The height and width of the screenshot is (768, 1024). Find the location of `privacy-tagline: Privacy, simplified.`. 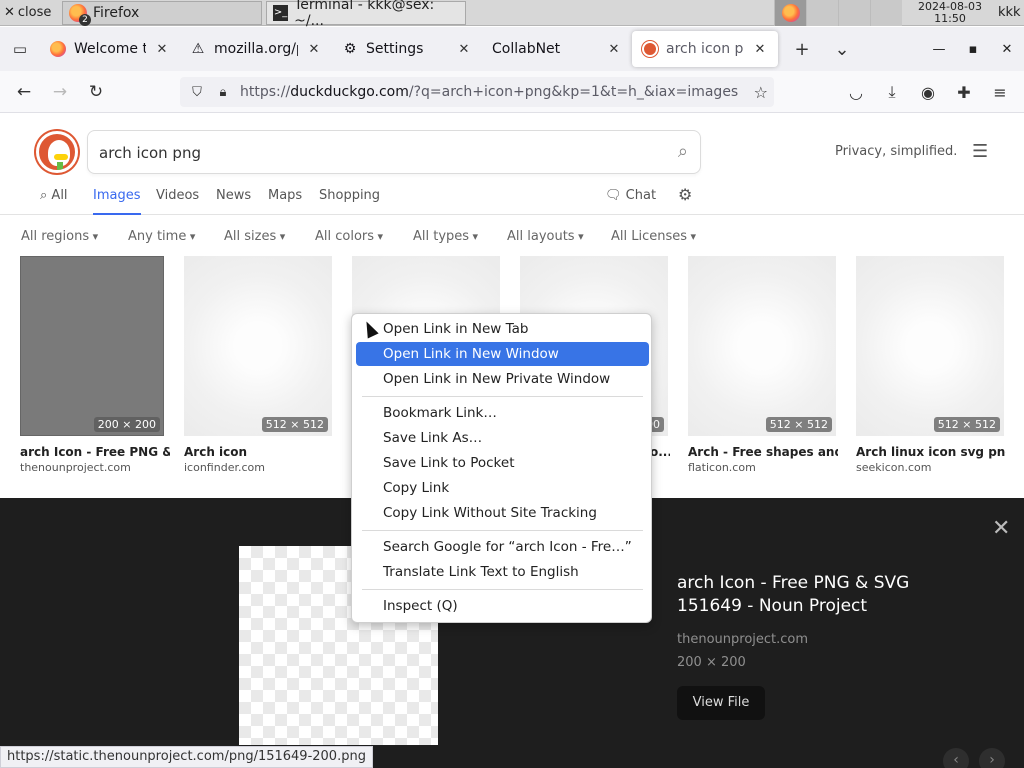

privacy-tagline: Privacy, simplified. is located at coordinates (896, 151).